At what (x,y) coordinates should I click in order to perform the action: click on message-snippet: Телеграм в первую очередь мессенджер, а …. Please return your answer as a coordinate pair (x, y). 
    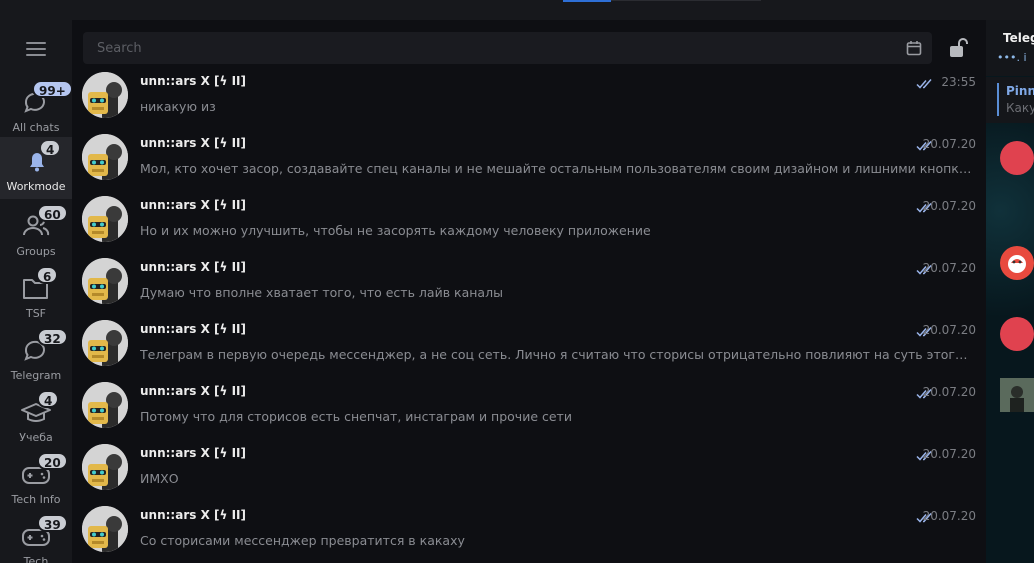
    Looking at the image, I should click on (557, 354).